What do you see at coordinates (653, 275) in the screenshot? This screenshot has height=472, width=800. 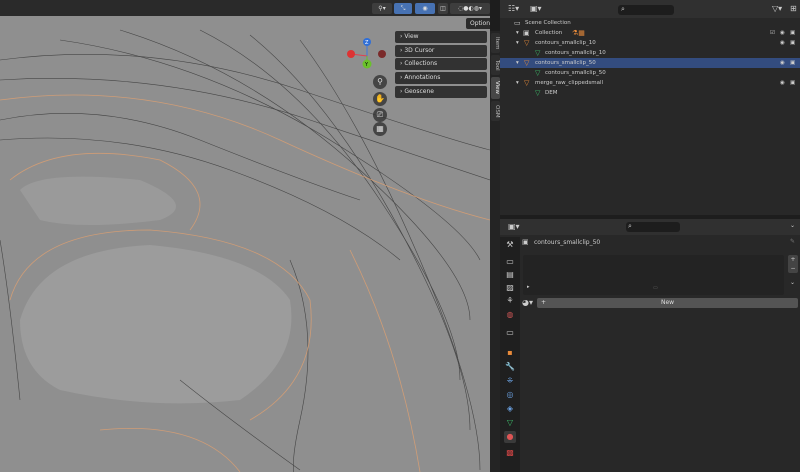 I see `material-slots-list: ▸ ▭` at bounding box center [653, 275].